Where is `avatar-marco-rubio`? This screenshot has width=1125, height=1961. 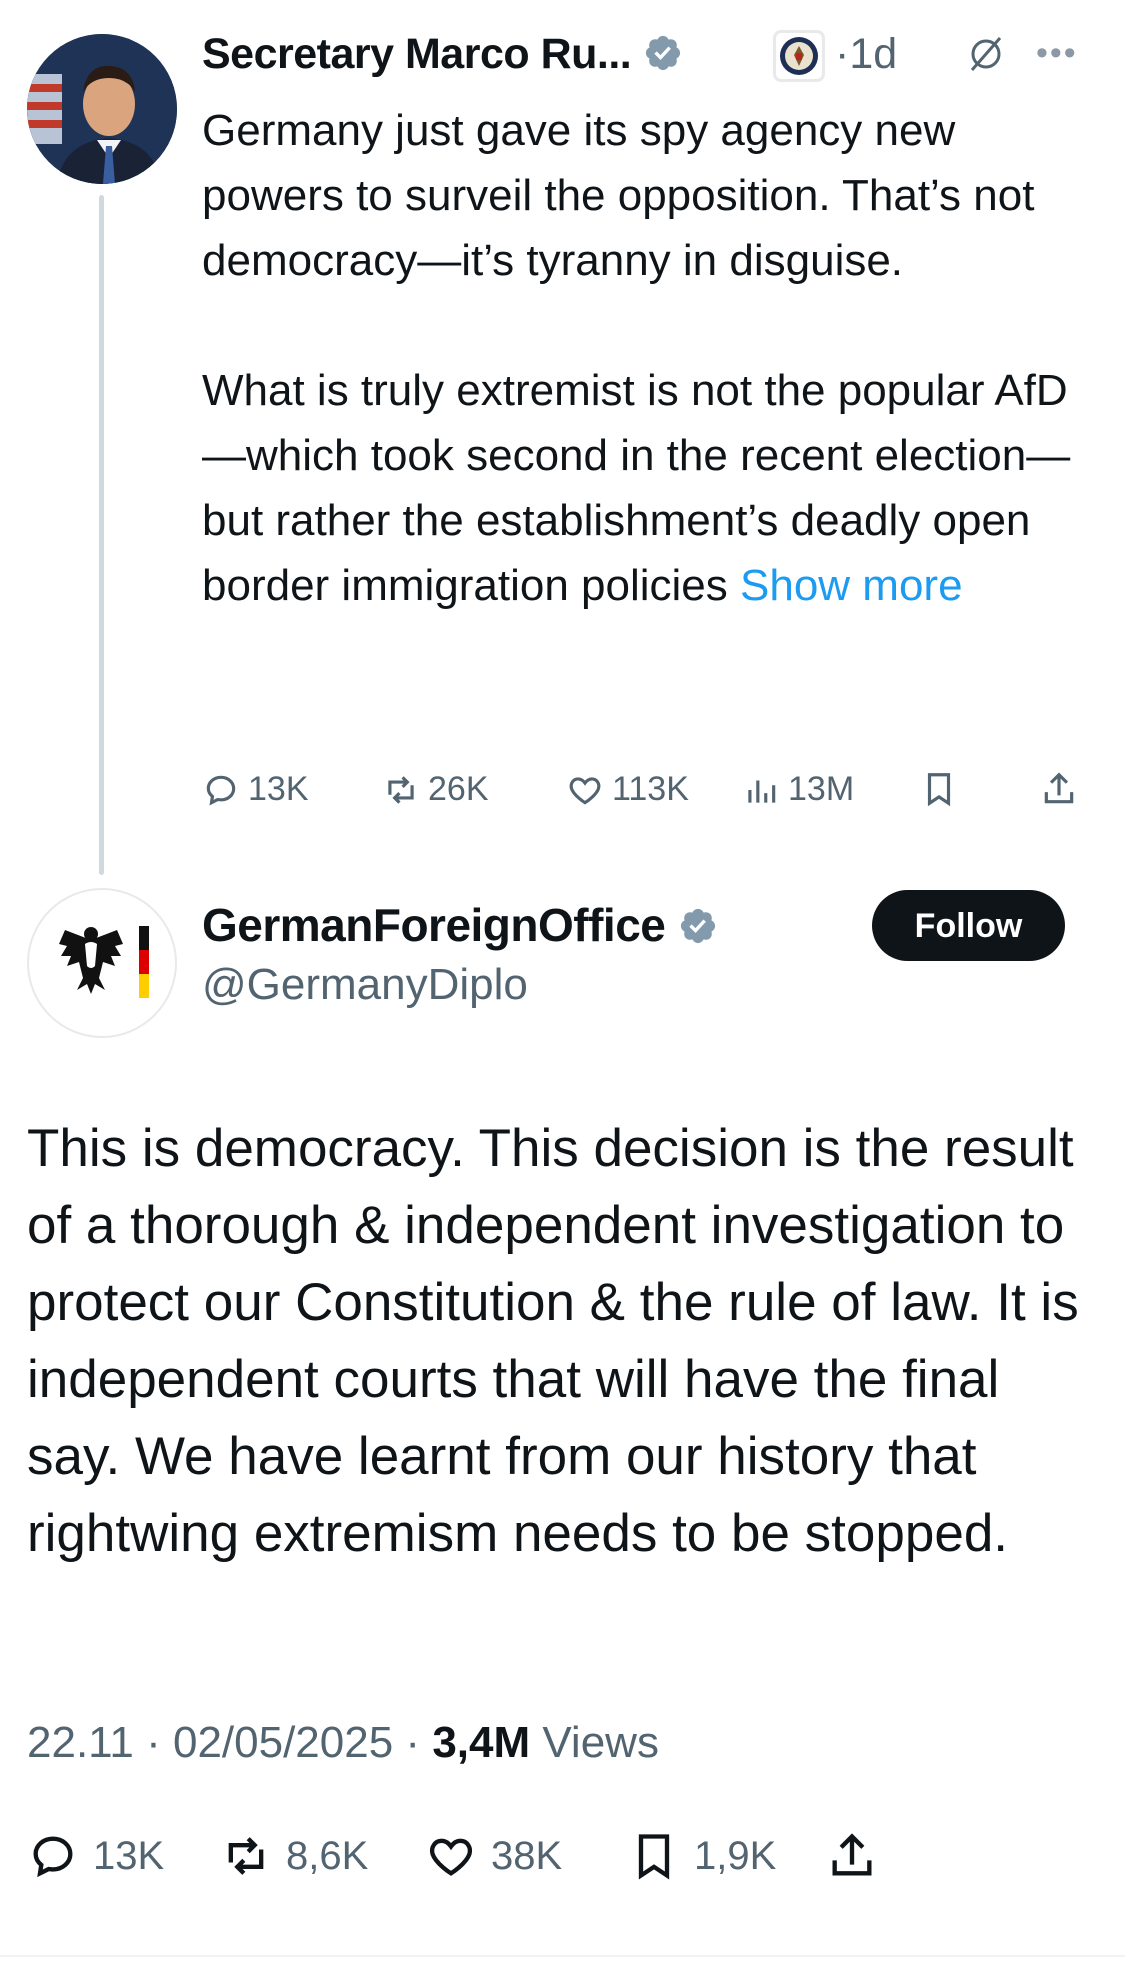
avatar-marco-rubio is located at coordinates (102, 109).